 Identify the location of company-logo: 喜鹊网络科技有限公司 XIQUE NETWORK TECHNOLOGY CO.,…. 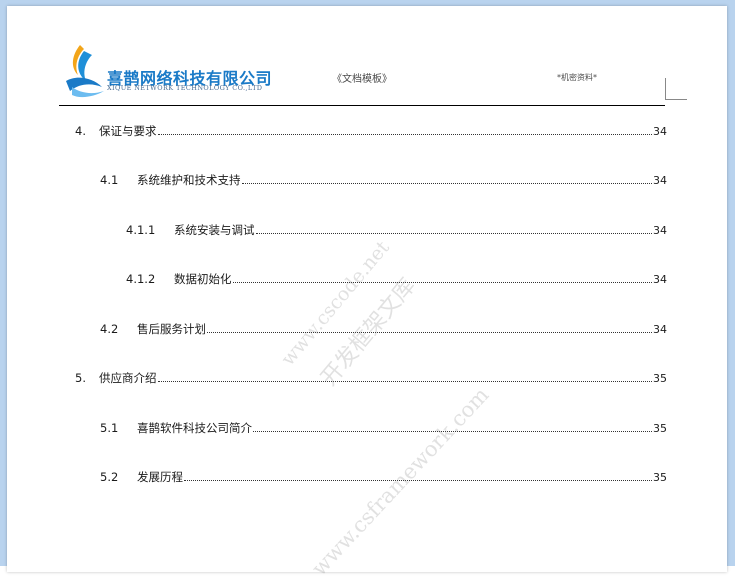
(177, 71).